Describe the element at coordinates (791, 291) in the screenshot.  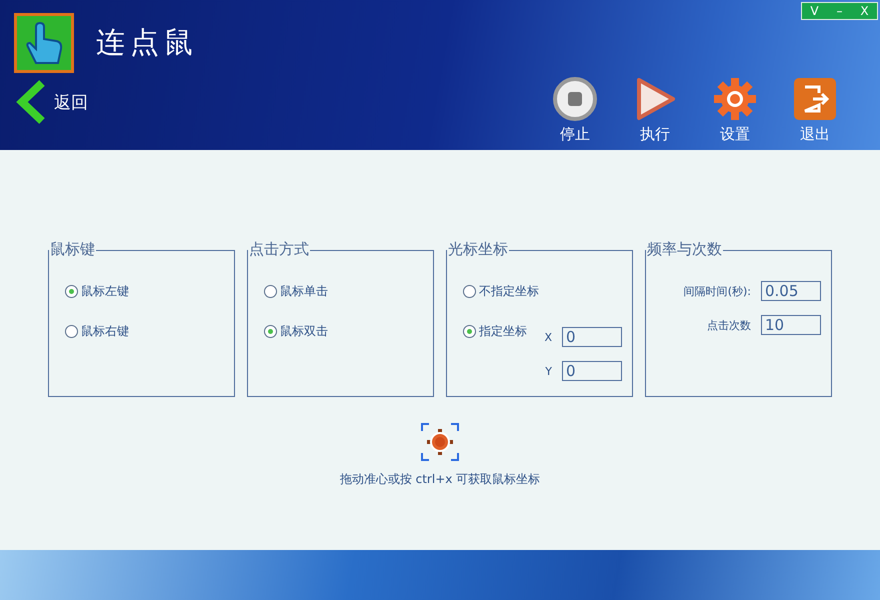
I see `input-field: 0.05` at that location.